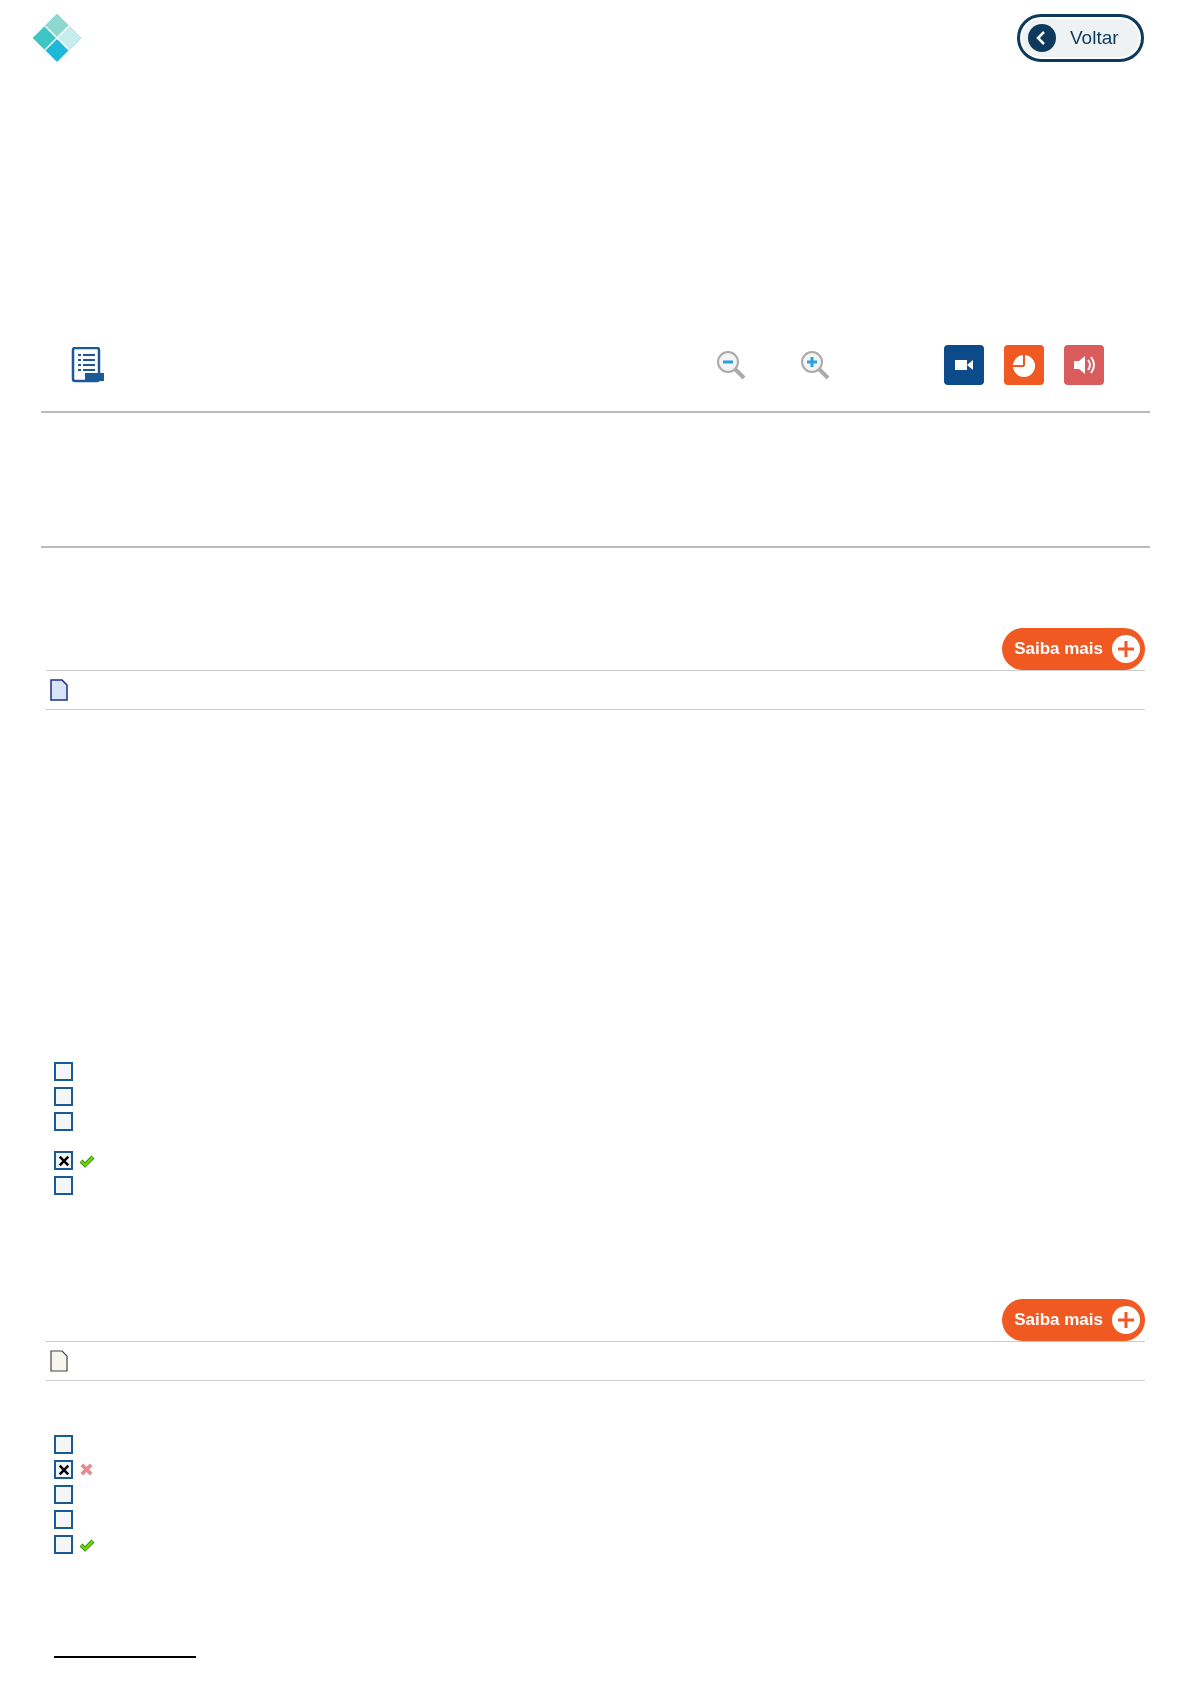 This screenshot has width=1190, height=1684. I want to click on back-button: Voltar, so click(1080, 38).